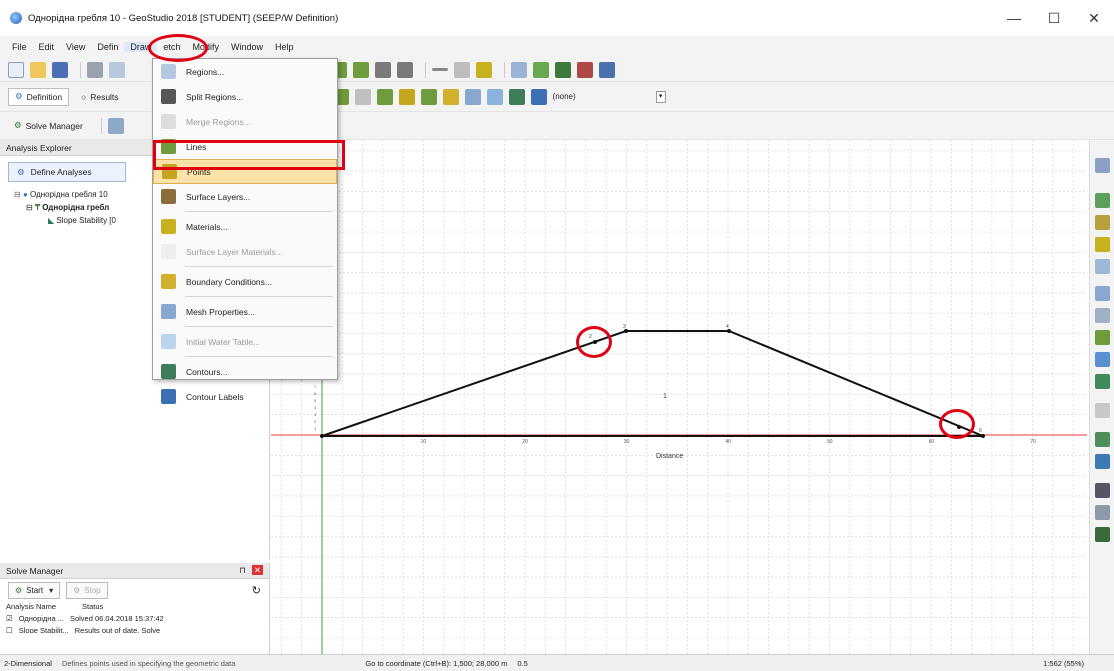  What do you see at coordinates (1102, 293) in the screenshot?
I see `mesh-icon` at bounding box center [1102, 293].